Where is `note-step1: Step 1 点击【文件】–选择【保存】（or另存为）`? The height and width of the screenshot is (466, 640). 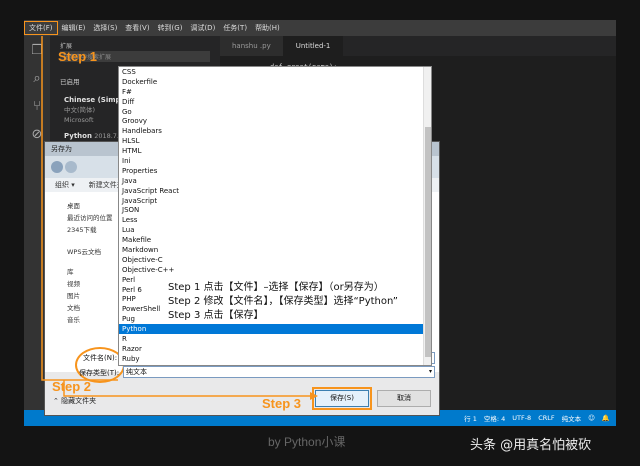
note-step1: Step 1 点击【文件】–选择【保存】（or另存为） is located at coordinates (276, 287).